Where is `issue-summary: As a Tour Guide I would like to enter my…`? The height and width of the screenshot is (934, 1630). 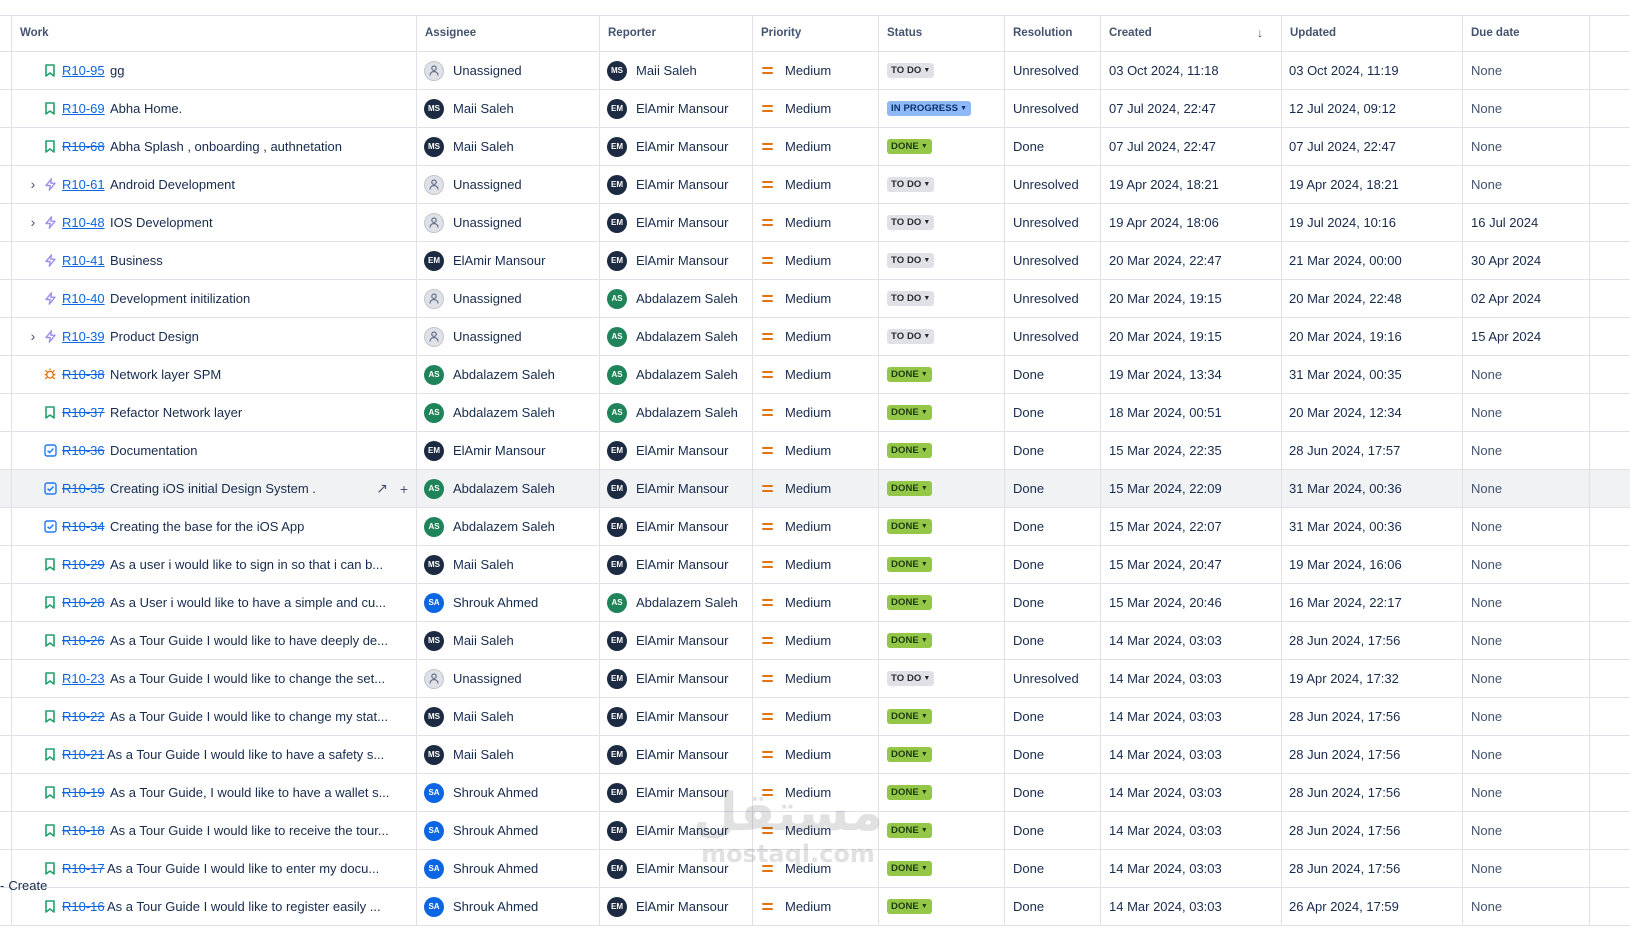
issue-summary: As a Tour Guide I would like to enter my… is located at coordinates (243, 868).